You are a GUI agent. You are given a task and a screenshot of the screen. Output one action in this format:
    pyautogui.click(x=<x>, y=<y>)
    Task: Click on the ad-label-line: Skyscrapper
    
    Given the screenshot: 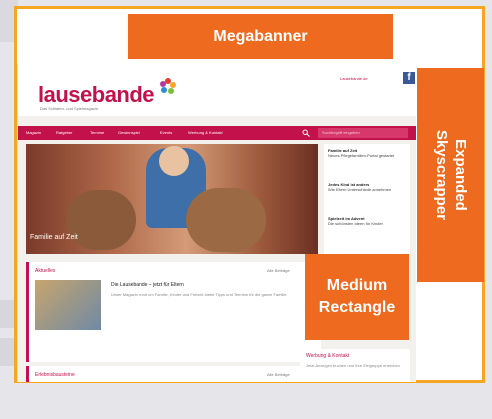 What is the action you would take?
    pyautogui.click(x=441, y=175)
    